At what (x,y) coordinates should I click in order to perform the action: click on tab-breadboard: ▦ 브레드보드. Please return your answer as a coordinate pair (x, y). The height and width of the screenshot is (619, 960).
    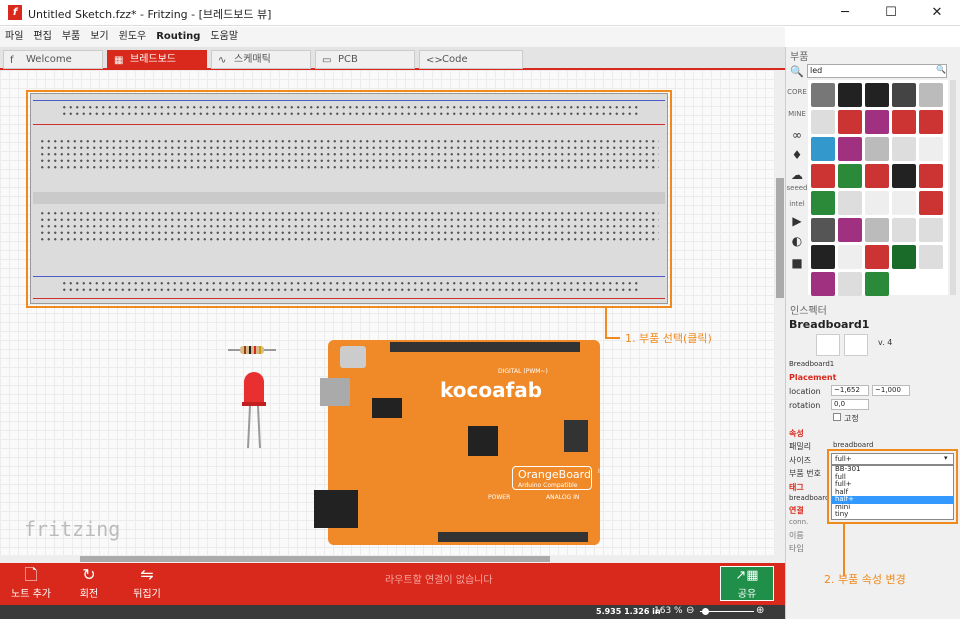
    Looking at the image, I should click on (157, 59).